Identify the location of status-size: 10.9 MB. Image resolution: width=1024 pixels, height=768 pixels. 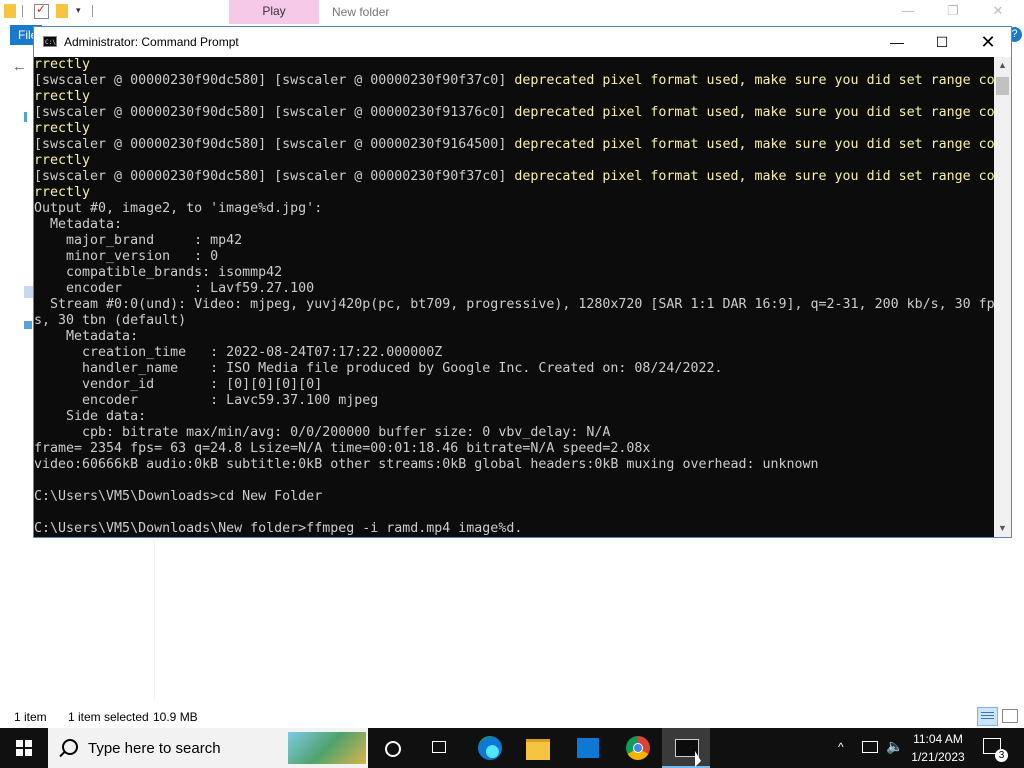
(175, 717).